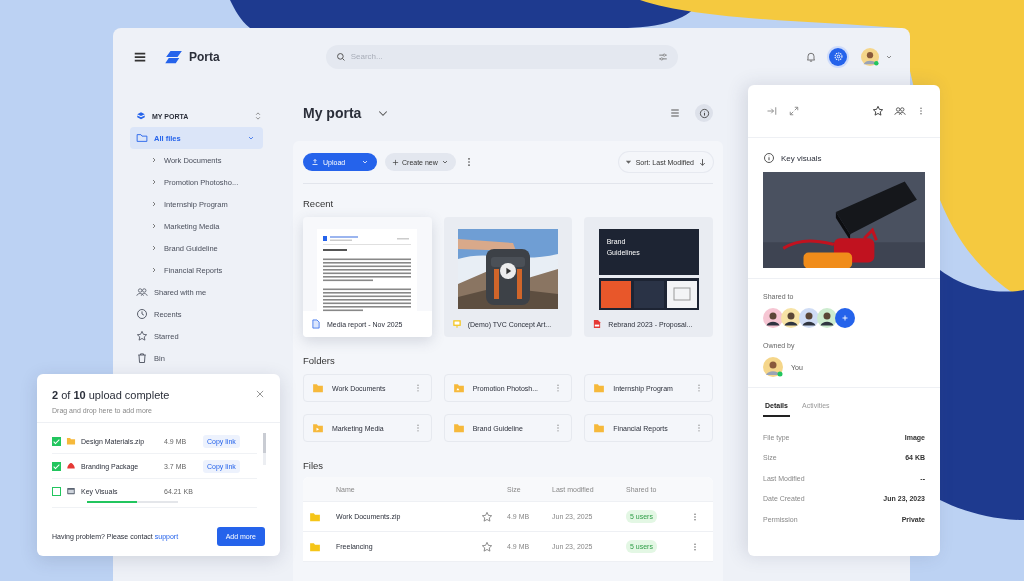  Describe the element at coordinates (71, 491) in the screenshot. I see `image-icon` at that location.